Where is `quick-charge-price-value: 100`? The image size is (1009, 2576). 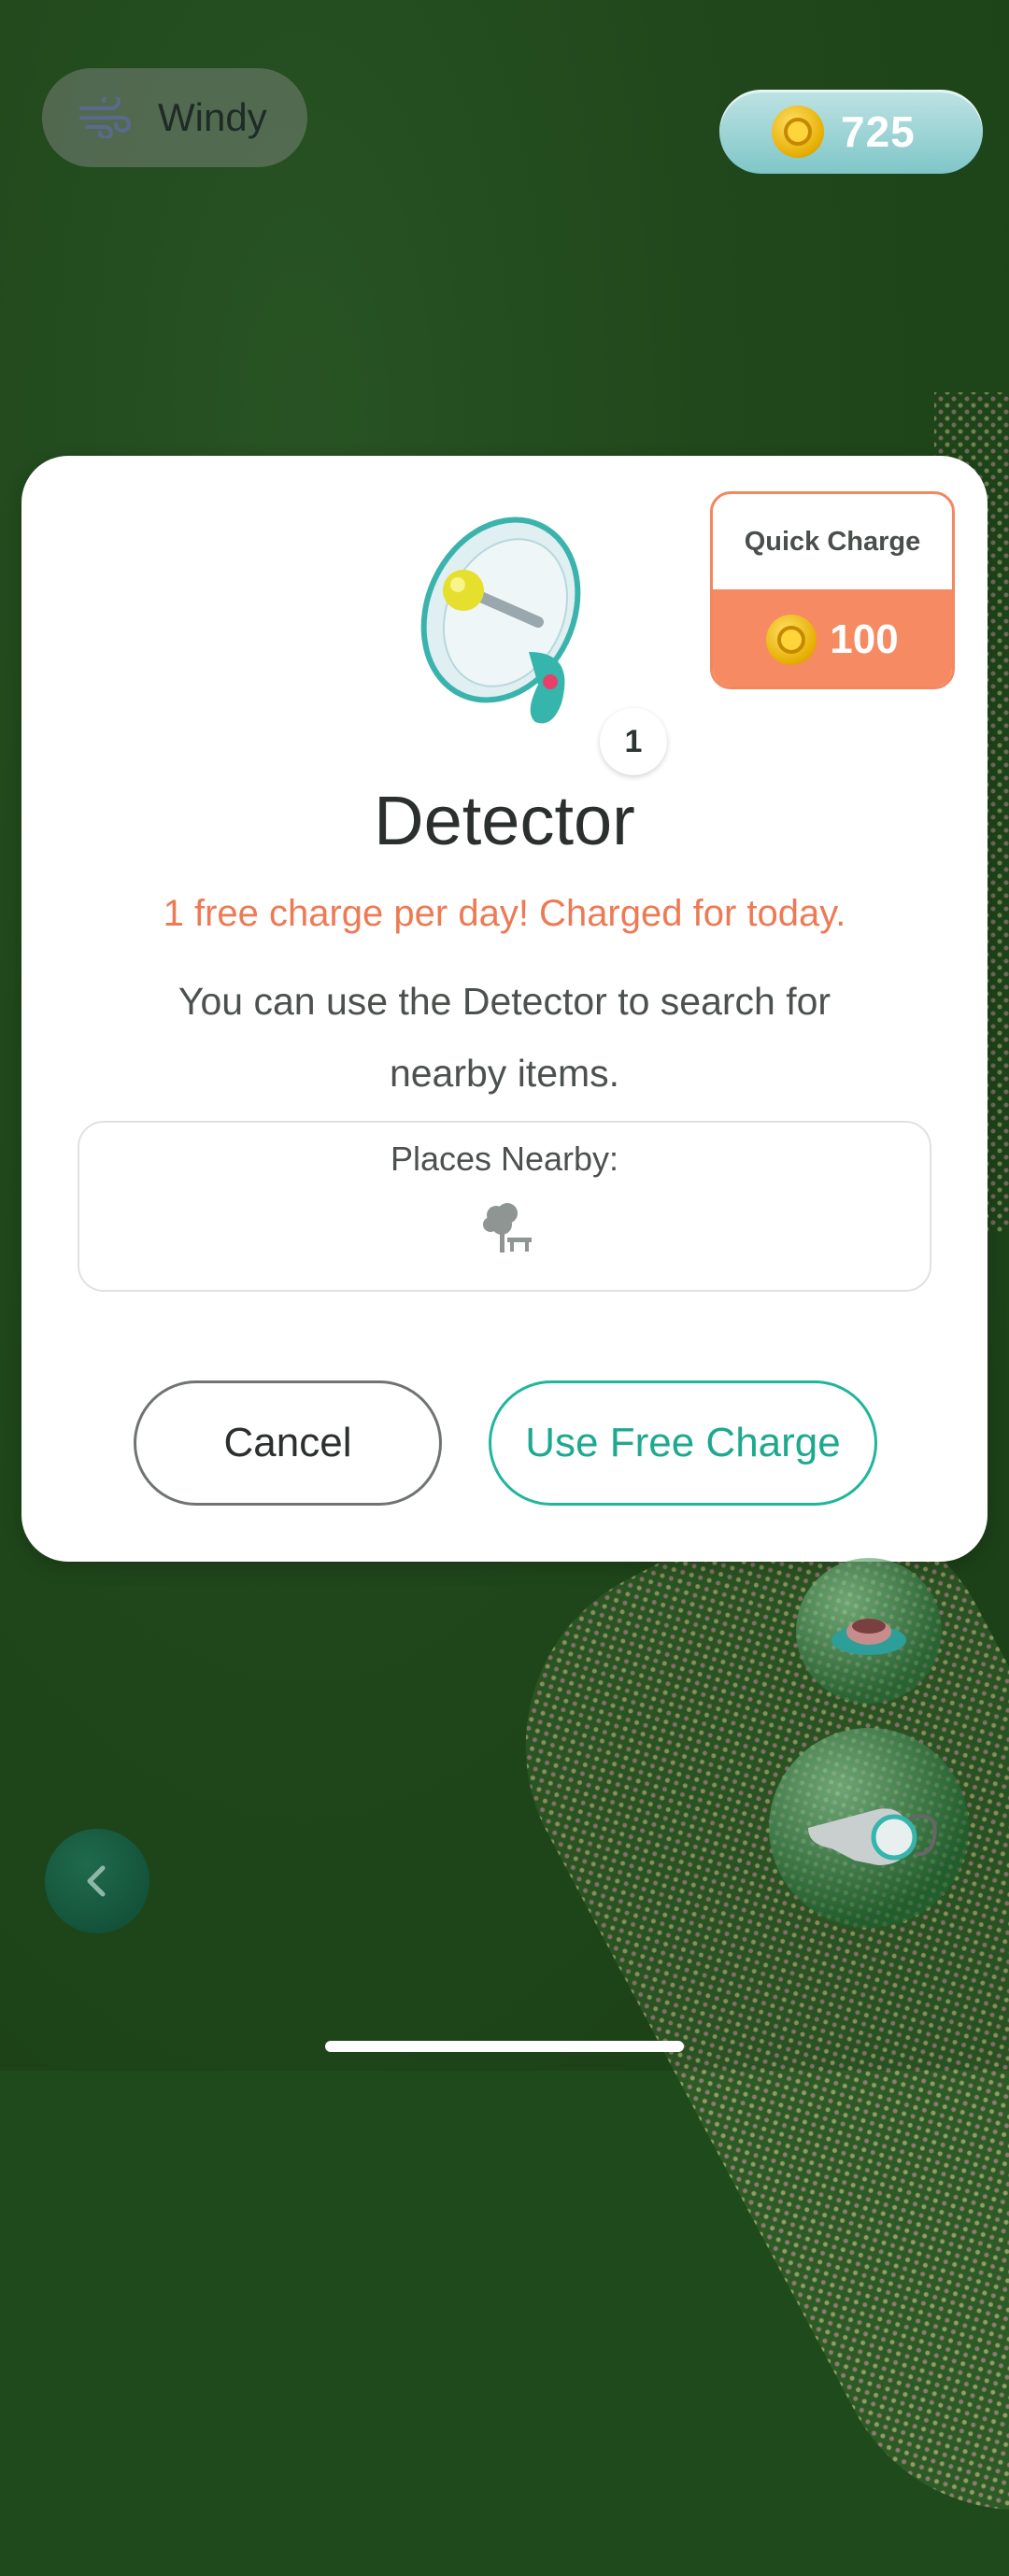 quick-charge-price-value: 100 is located at coordinates (864, 639).